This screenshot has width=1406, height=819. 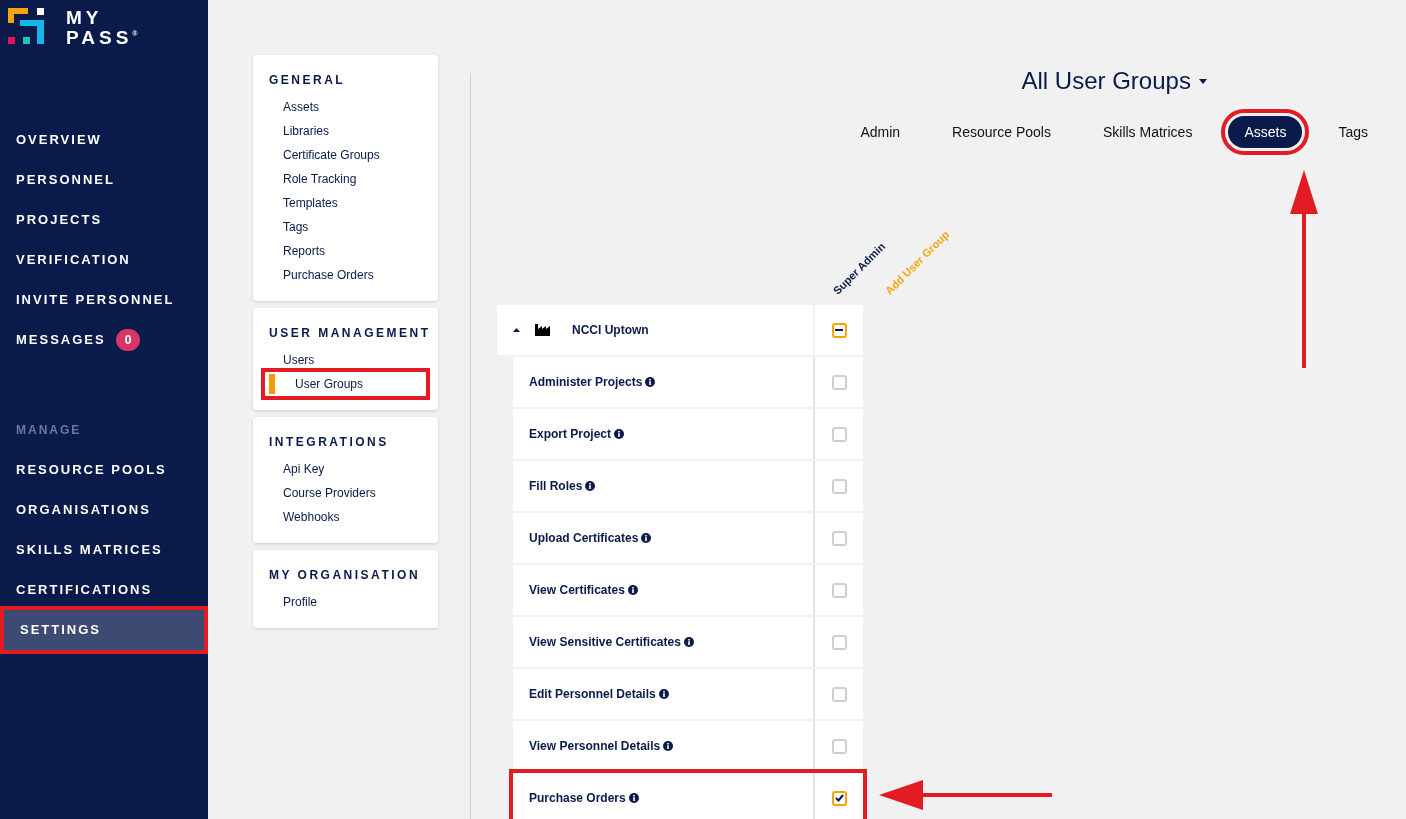 What do you see at coordinates (345, 602) in the screenshot?
I see `settings-link: Profile` at bounding box center [345, 602].